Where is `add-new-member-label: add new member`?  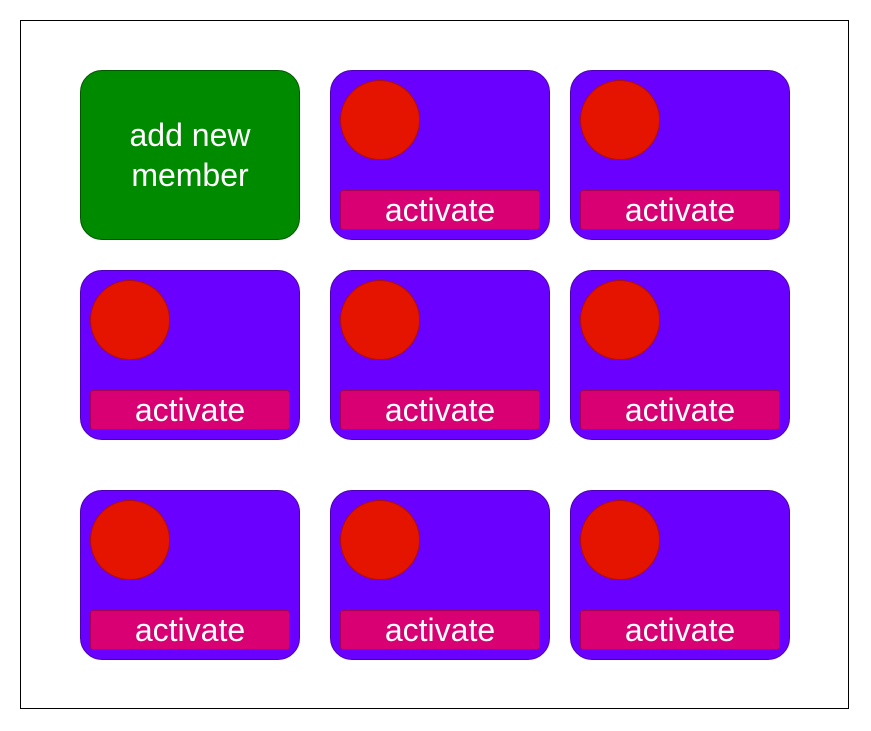 add-new-member-label: add new member is located at coordinates (190, 155).